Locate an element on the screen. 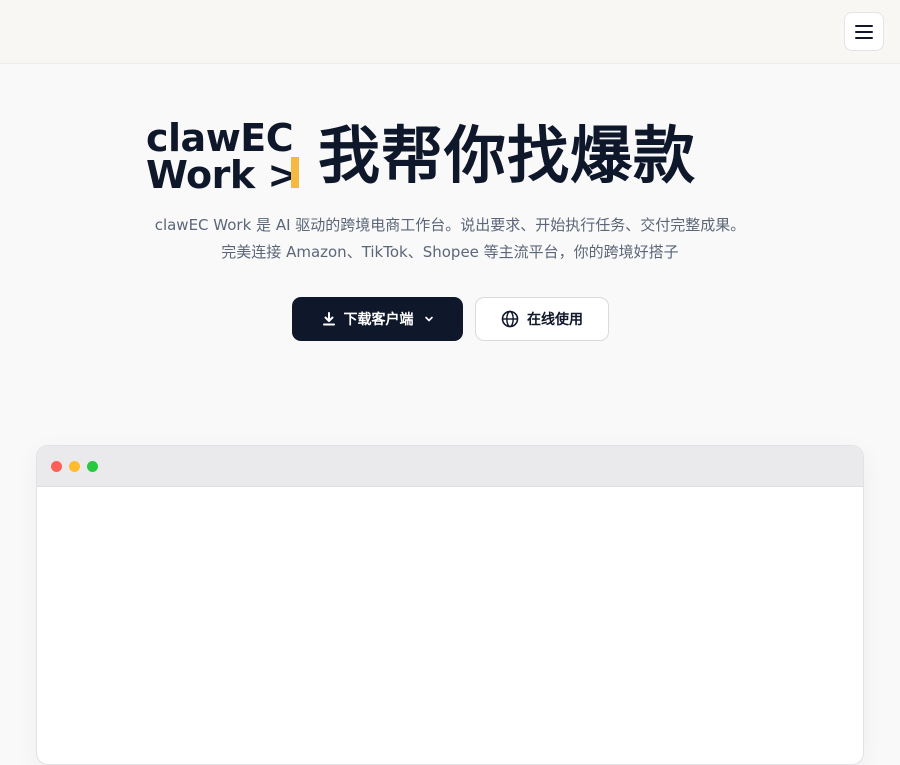 This screenshot has width=900, height=765. download-client-label: 下载客户端 is located at coordinates (378, 320).